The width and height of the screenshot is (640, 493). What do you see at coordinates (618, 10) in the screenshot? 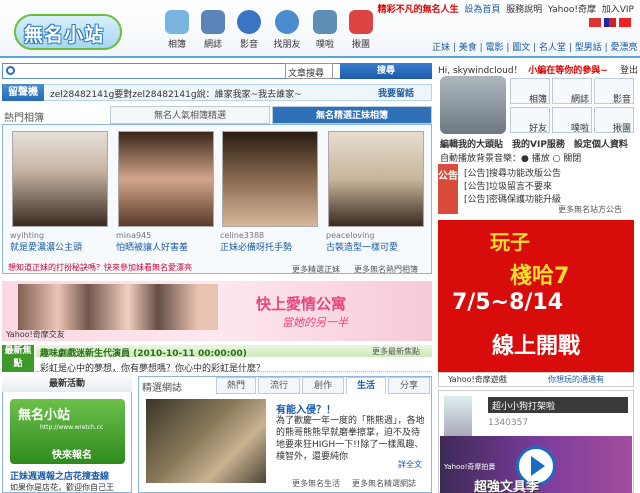
I see `link-join-vip: 加入VIP` at bounding box center [618, 10].